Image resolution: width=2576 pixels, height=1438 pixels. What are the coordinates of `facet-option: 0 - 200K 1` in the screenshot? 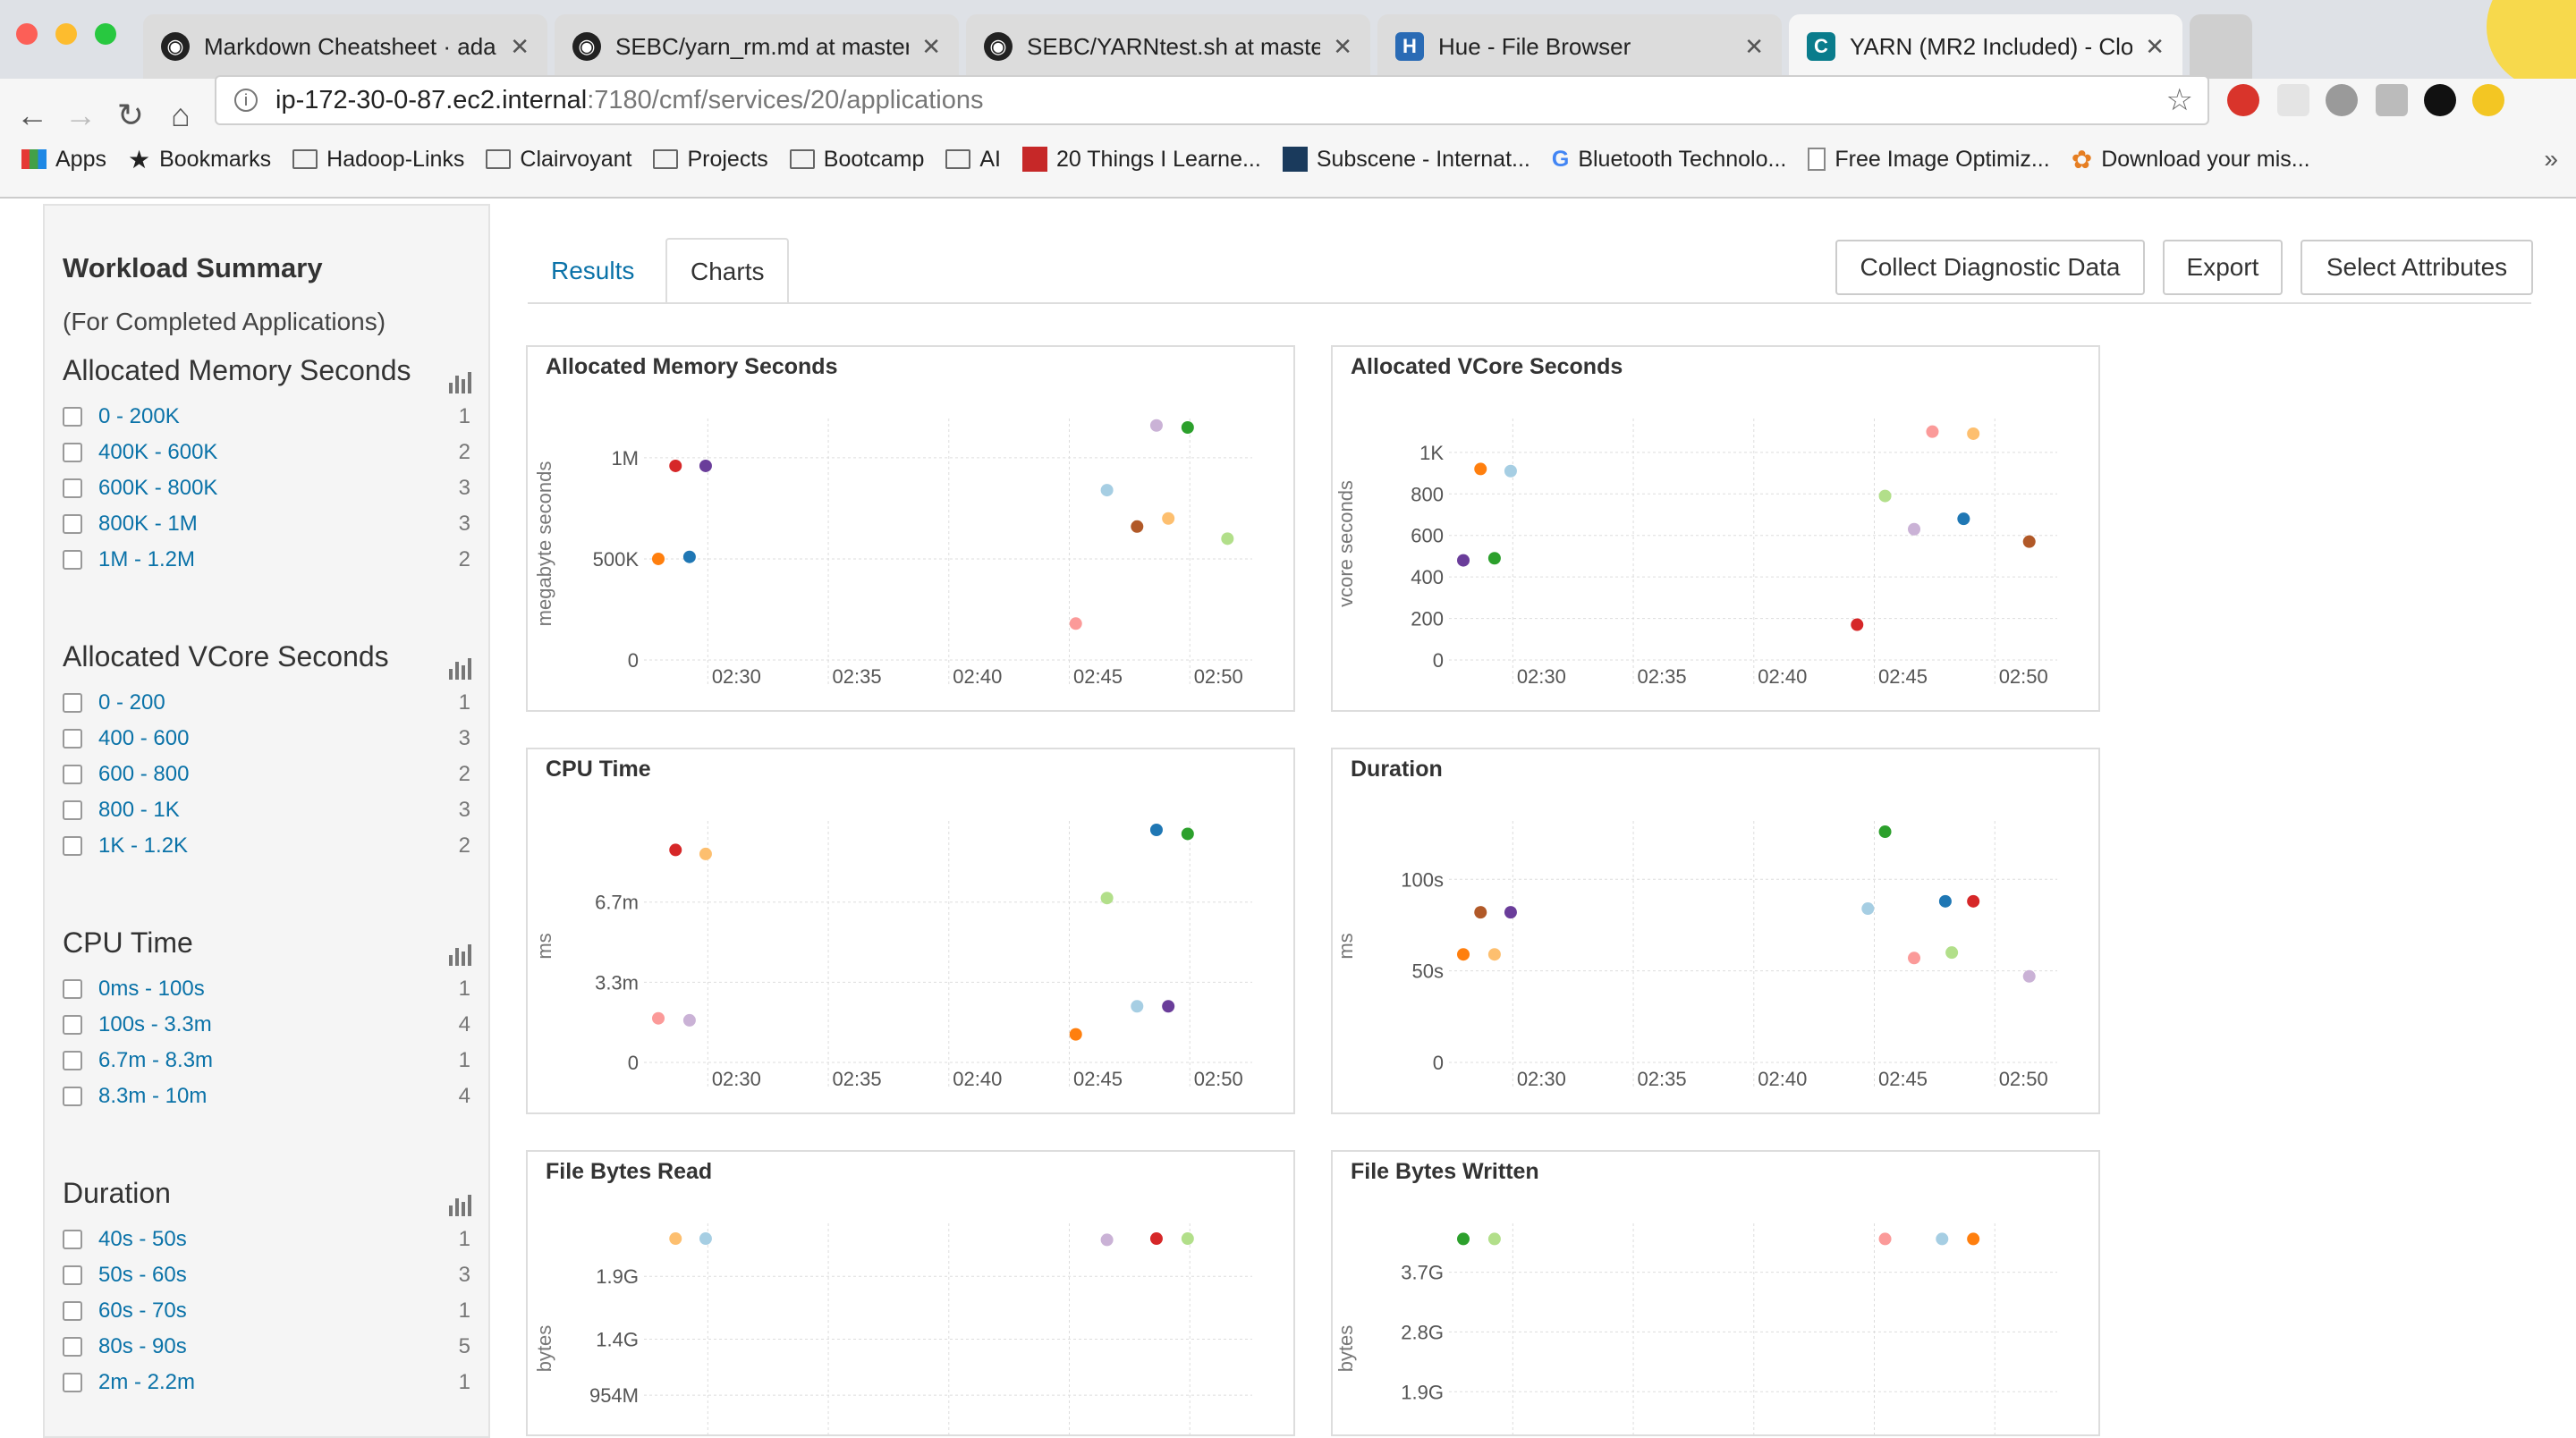 It's located at (268, 417).